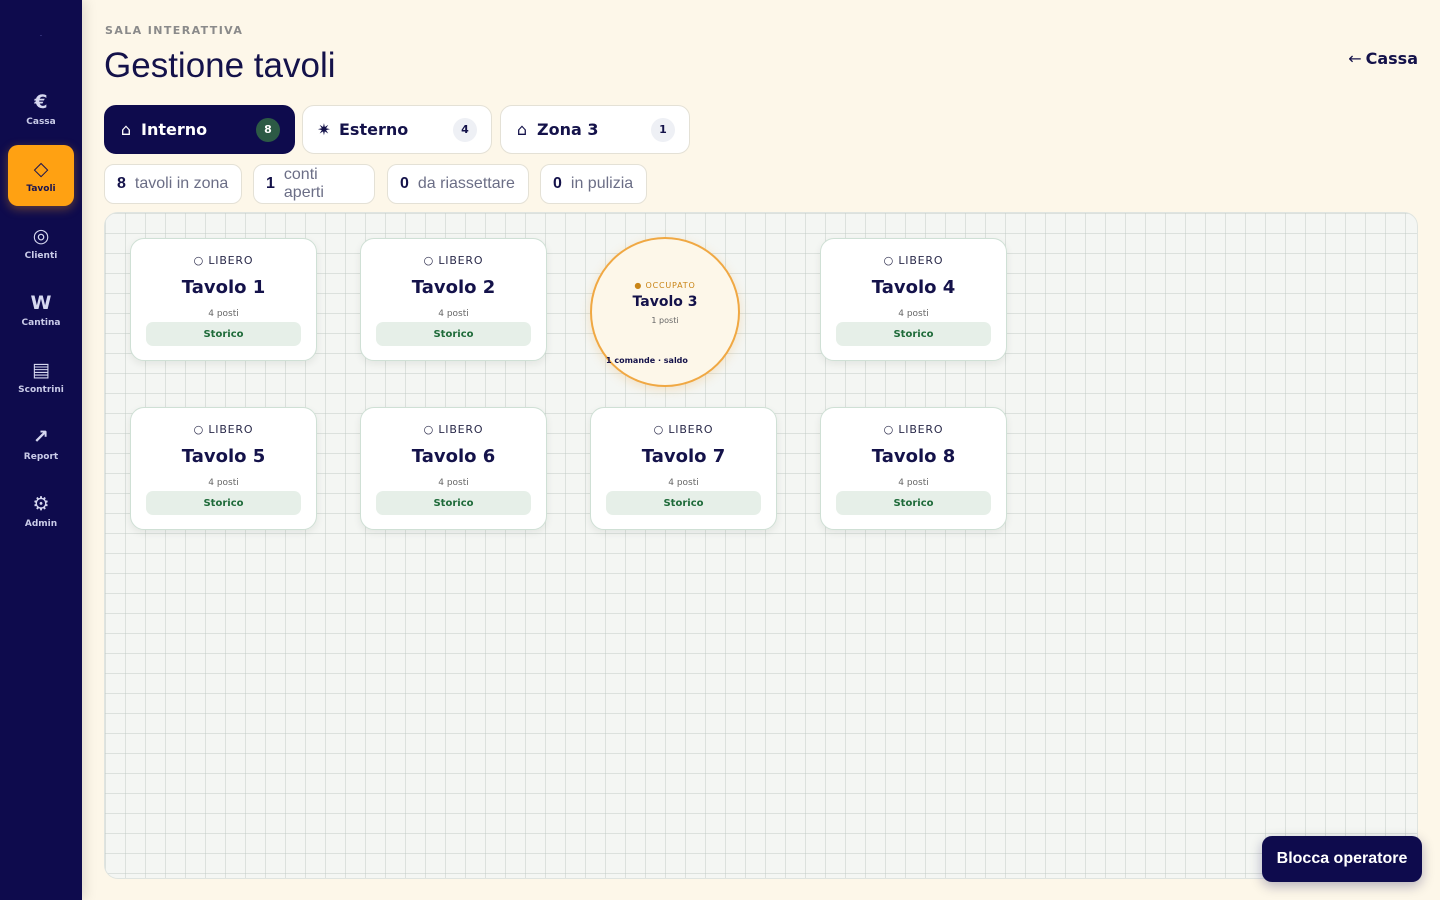 This screenshot has height=900, width=1440. What do you see at coordinates (324, 129) in the screenshot?
I see `sun-icon: ✷` at bounding box center [324, 129].